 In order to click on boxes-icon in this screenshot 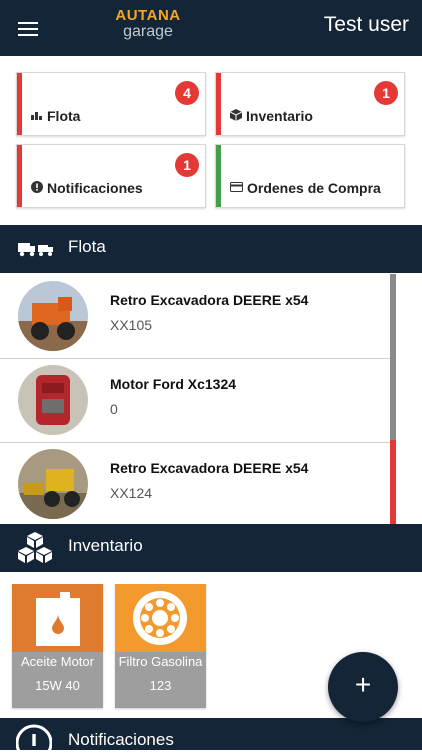, I will do `click(35, 549)`.